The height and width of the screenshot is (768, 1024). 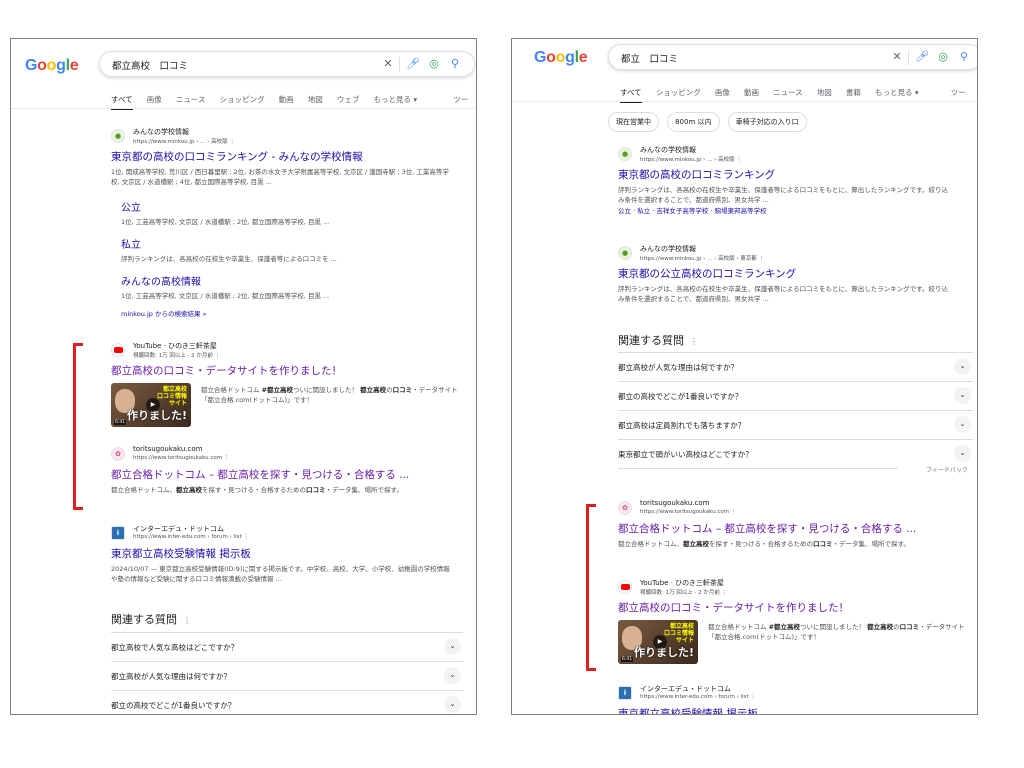 What do you see at coordinates (348, 101) in the screenshot?
I see `tab-web: ウェブ` at bounding box center [348, 101].